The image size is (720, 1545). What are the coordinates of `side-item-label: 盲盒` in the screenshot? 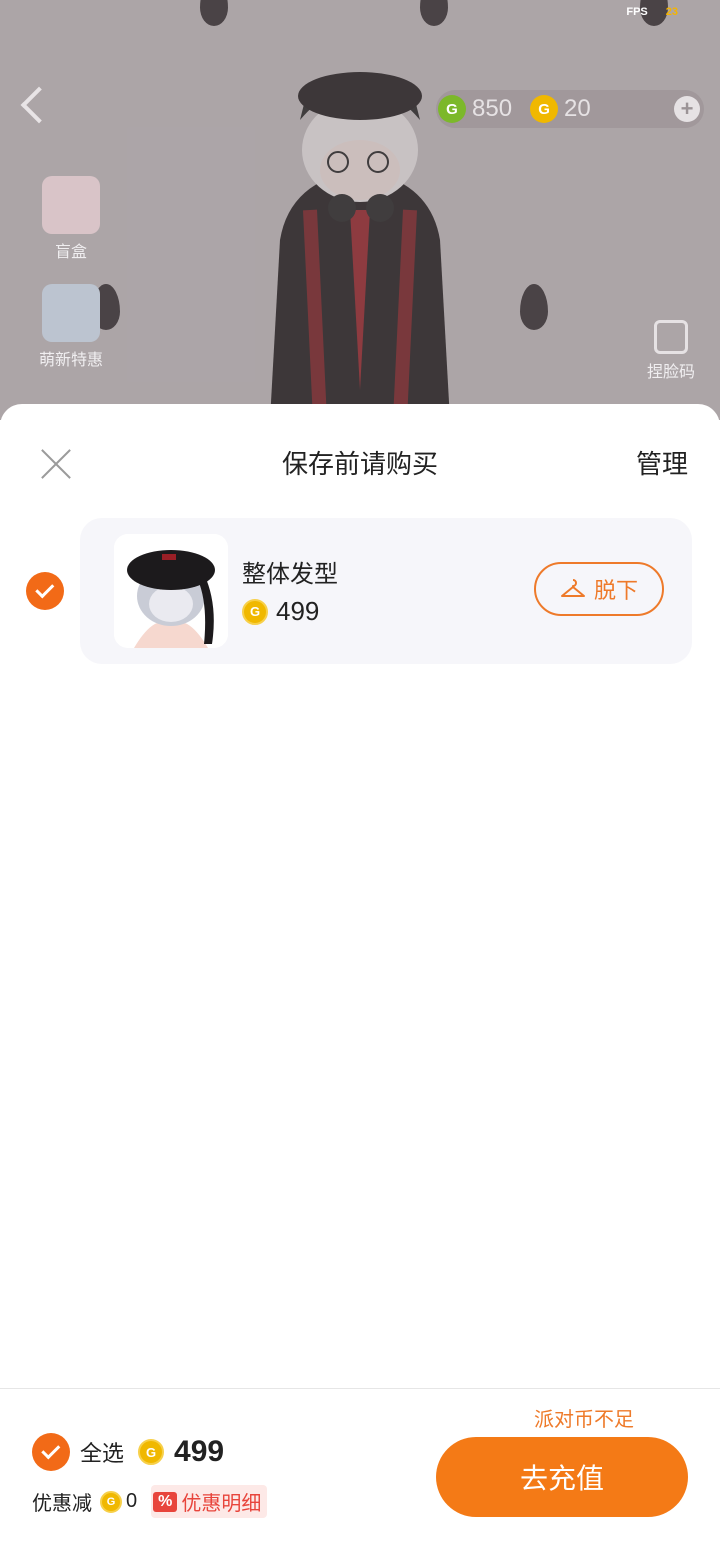 It's located at (70, 252).